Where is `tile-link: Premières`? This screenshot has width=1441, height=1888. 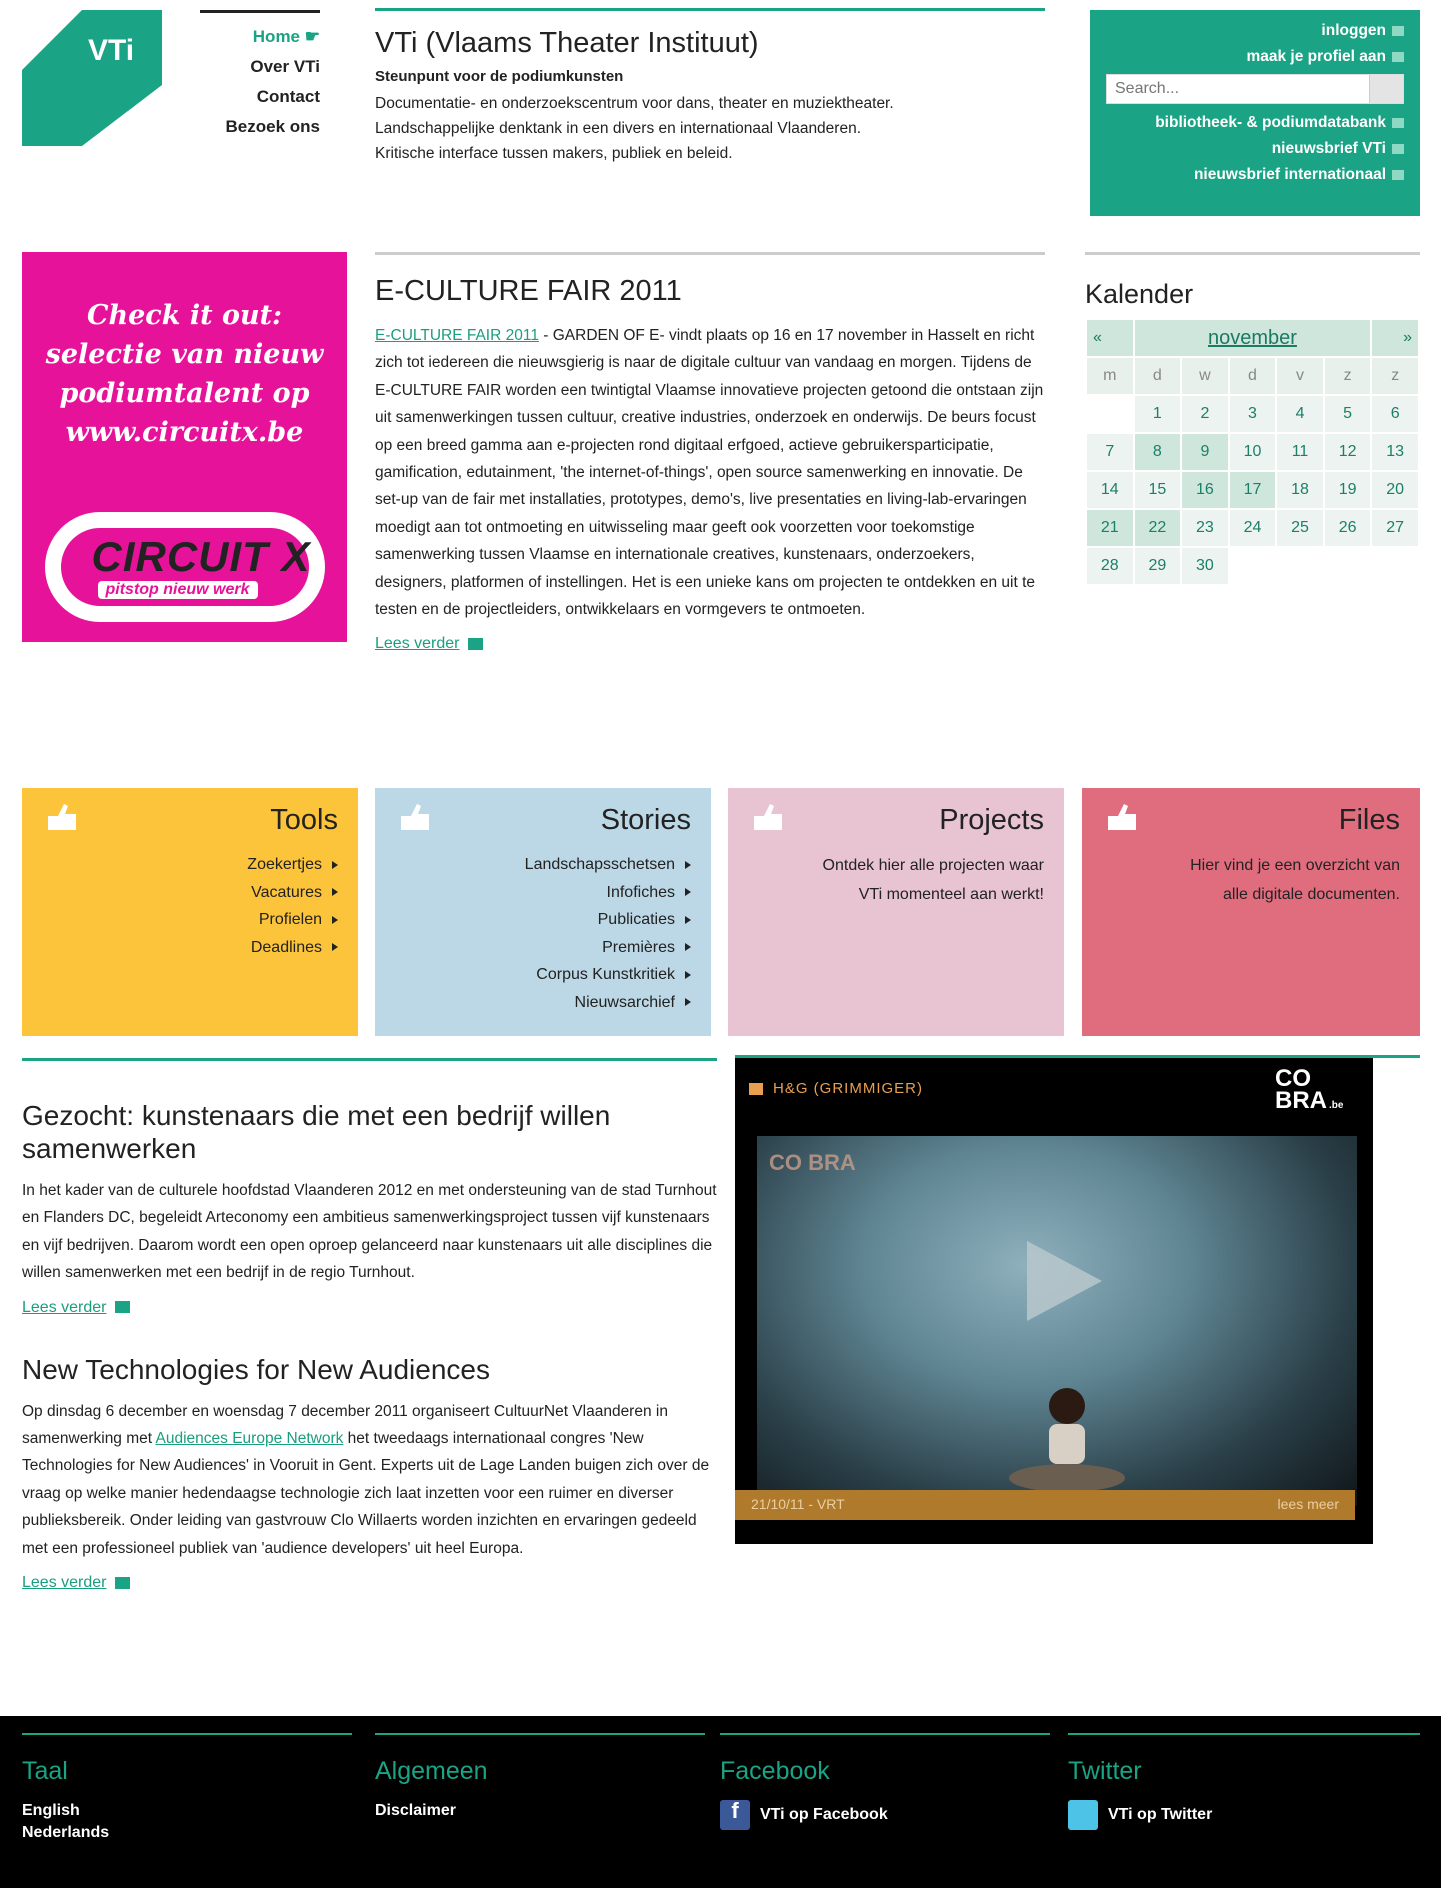
tile-link: Premières is located at coordinates (543, 948).